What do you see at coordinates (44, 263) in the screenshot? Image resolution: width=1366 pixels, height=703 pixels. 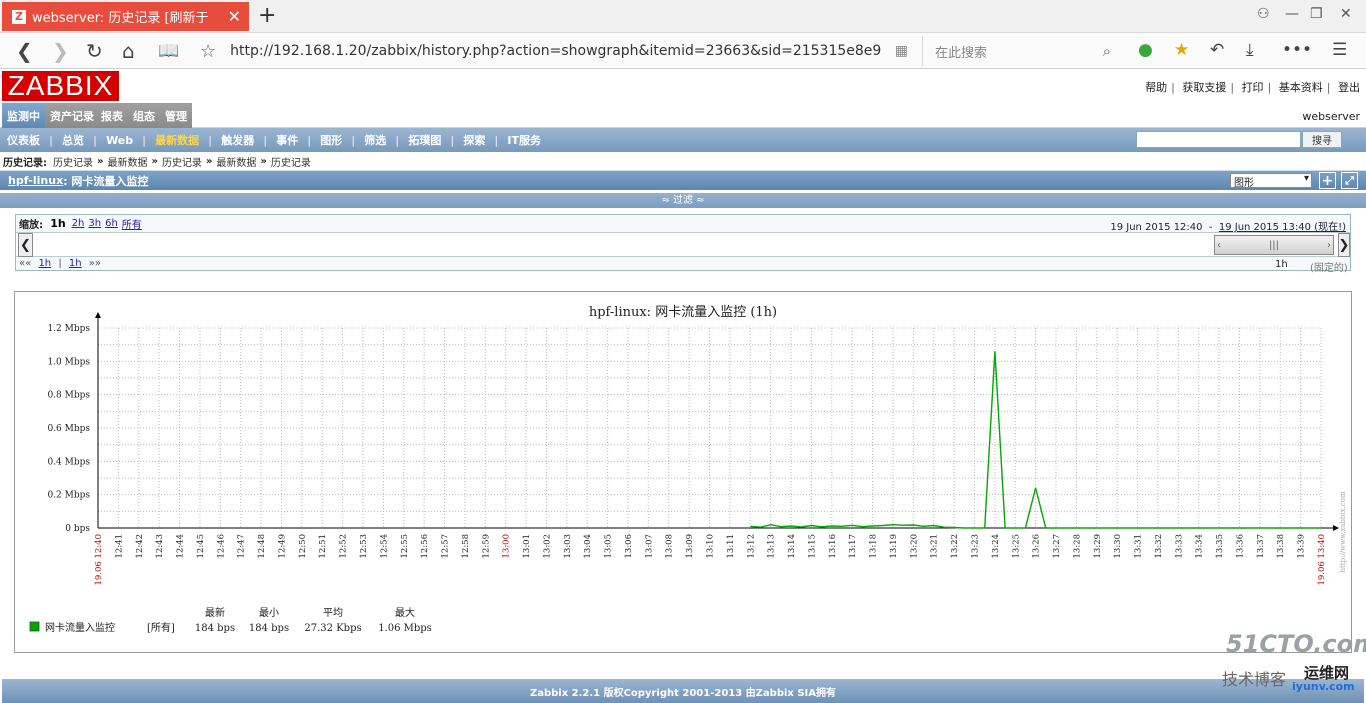 I see `nav-back-1h: 1h` at bounding box center [44, 263].